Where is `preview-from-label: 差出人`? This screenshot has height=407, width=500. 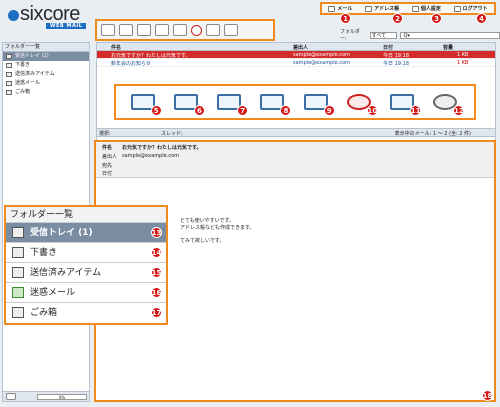 preview-from-label: 差出人 is located at coordinates (110, 157).